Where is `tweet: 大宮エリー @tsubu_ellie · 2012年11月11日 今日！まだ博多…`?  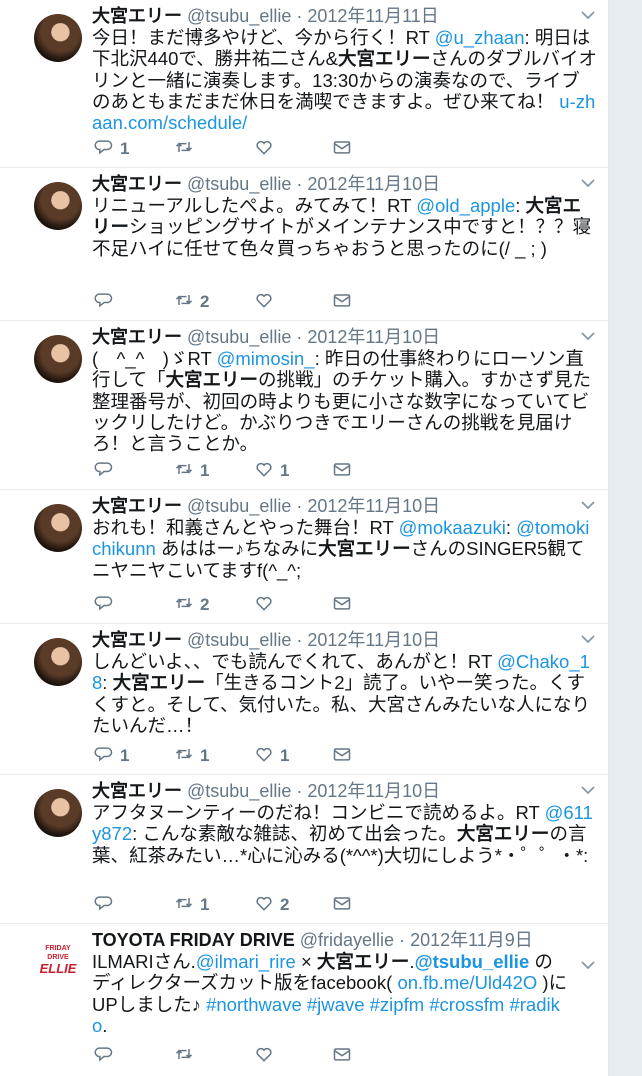
tweet: 大宮エリー @tsubu_ellie · 2012年11月11日 今日！まだ博多… is located at coordinates (304, 84).